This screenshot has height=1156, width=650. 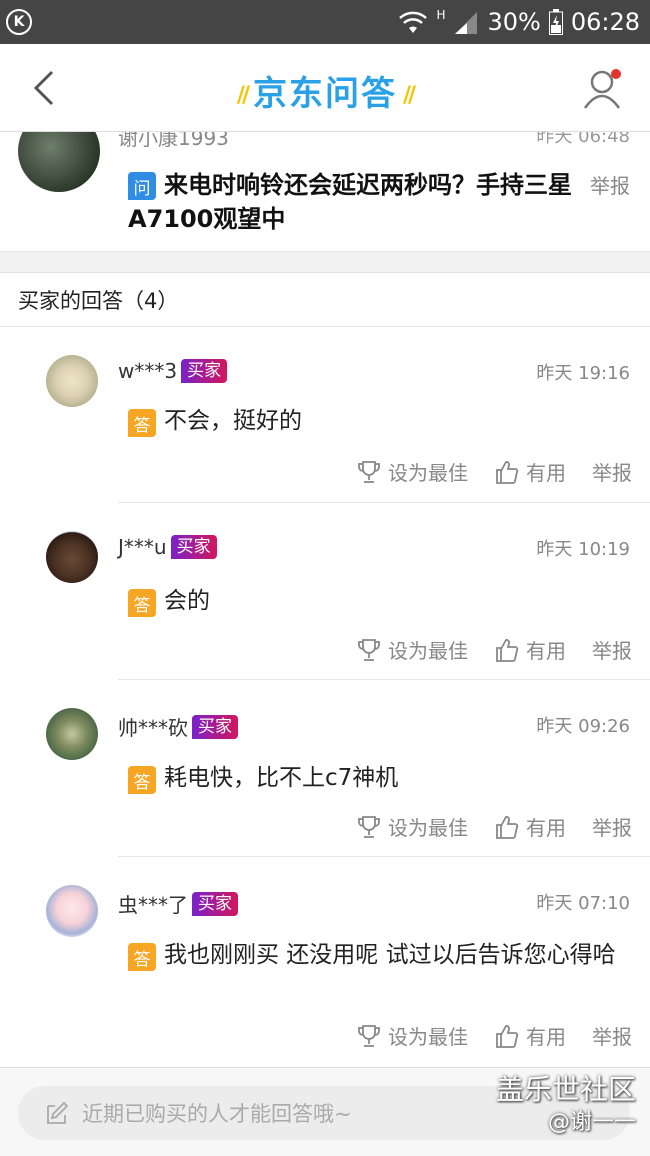 What do you see at coordinates (325, 94) in the screenshot?
I see `logo-text: 京东问答` at bounding box center [325, 94].